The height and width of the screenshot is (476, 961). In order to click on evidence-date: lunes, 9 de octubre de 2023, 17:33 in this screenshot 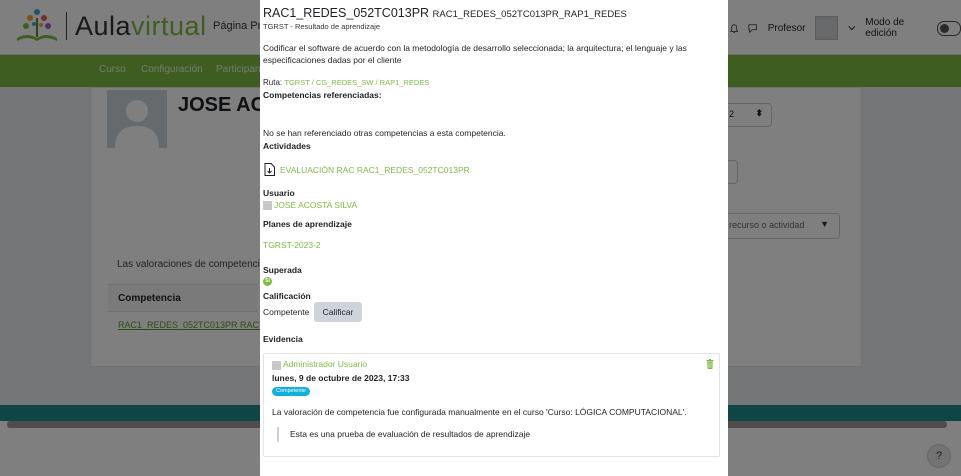, I will do `click(341, 378)`.